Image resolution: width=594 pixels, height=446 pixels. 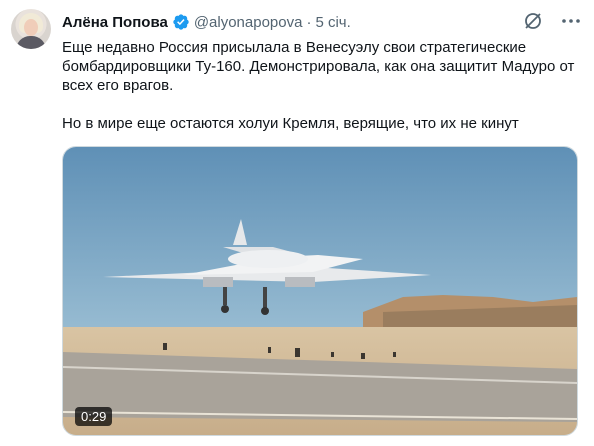 I want to click on grok-icon, so click(x=533, y=21).